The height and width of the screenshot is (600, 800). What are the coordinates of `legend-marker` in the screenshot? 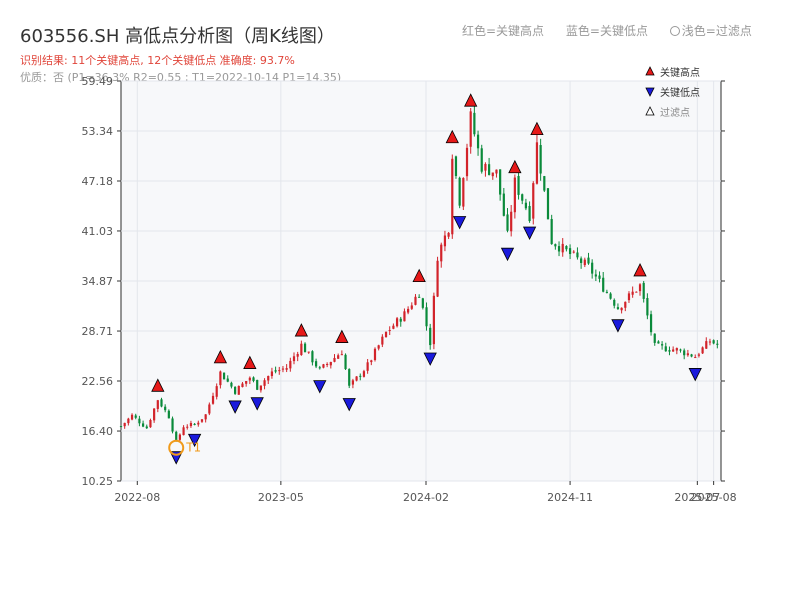 It's located at (650, 71).